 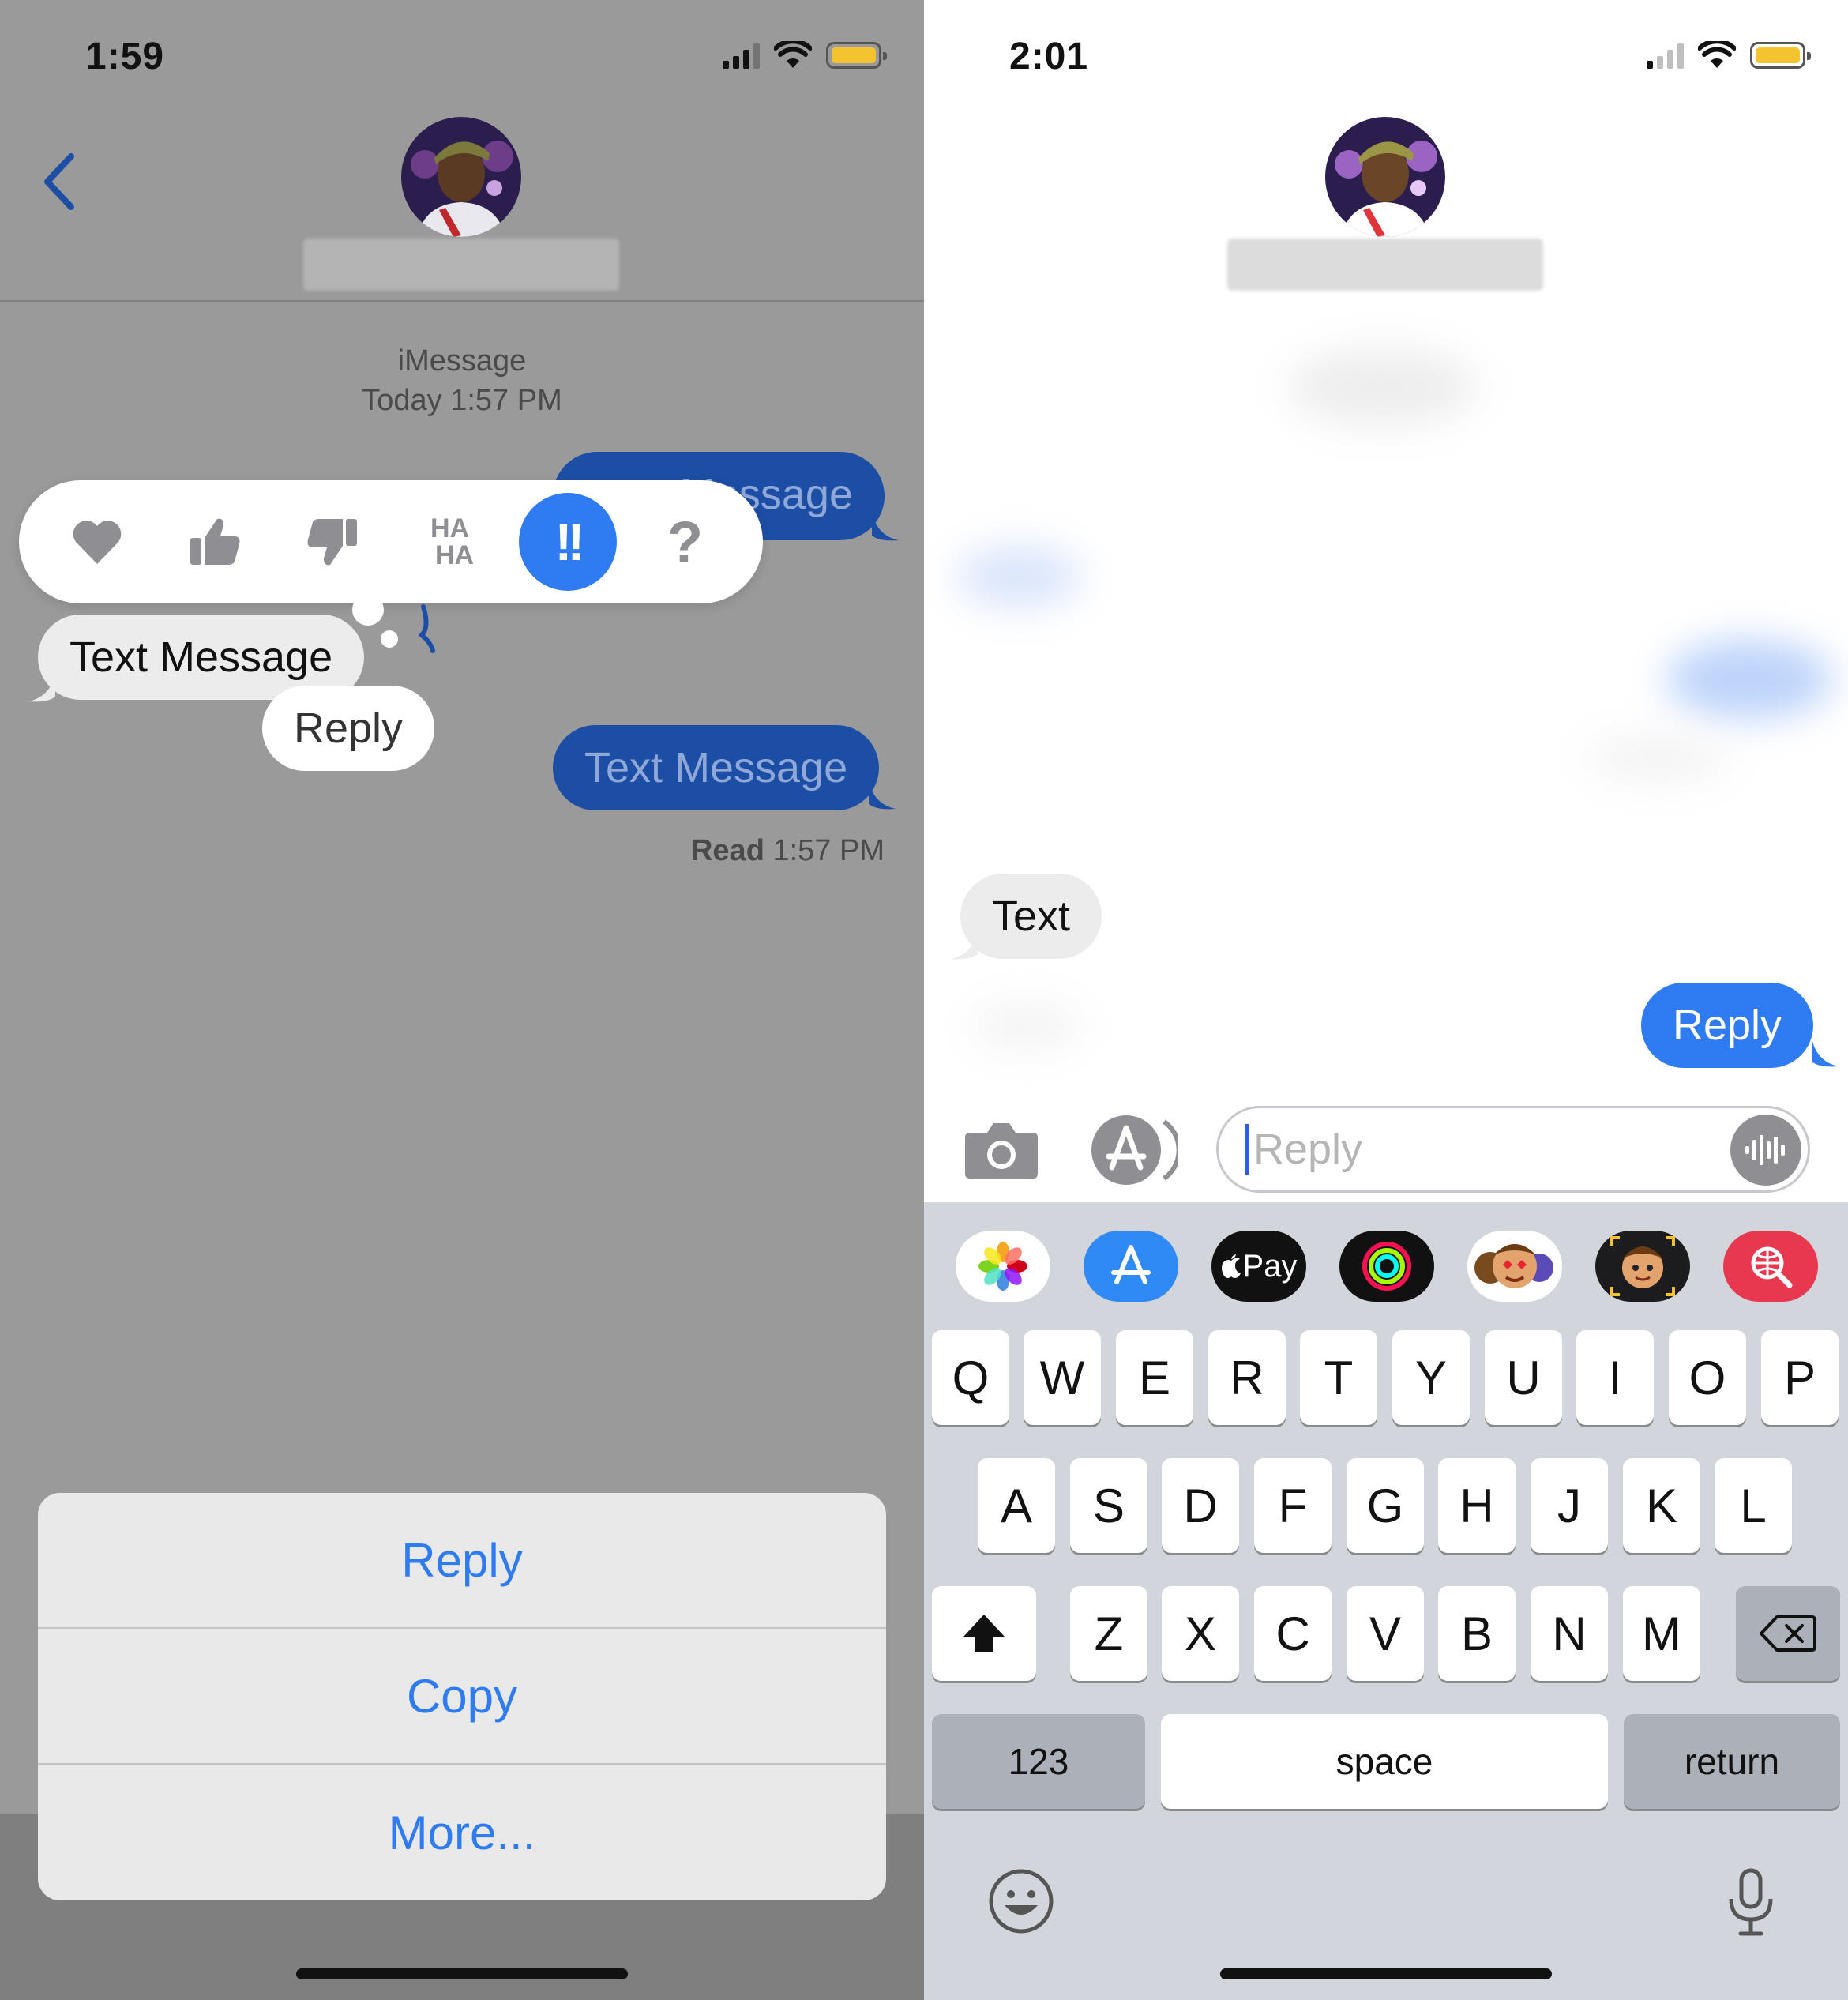 I want to click on key-m: M, so click(x=1661, y=1633).